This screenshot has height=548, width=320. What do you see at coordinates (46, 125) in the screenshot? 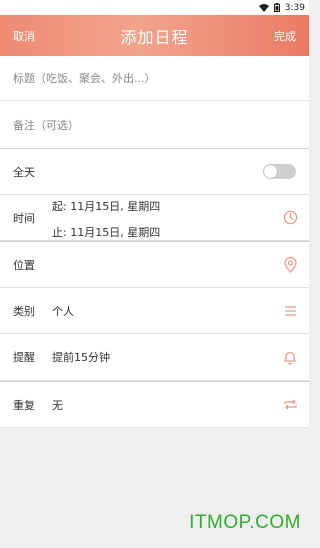
I see `note-input-placeholder: 备注（可选）` at bounding box center [46, 125].